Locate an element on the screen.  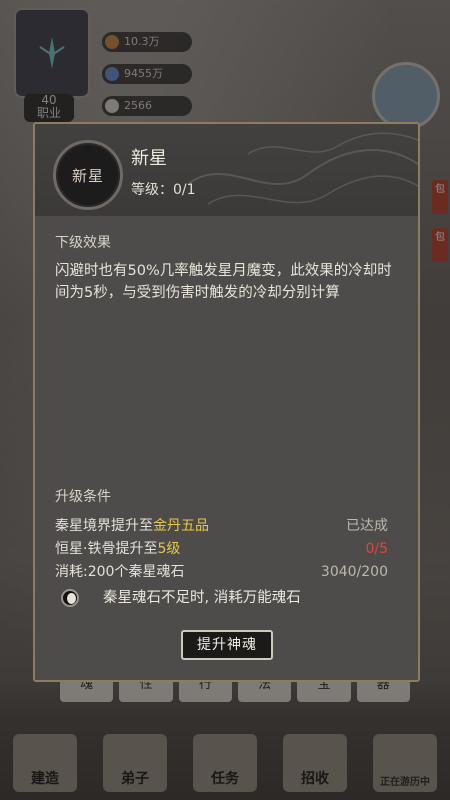
next-effect-title: 下级效果 is located at coordinates (83, 243).